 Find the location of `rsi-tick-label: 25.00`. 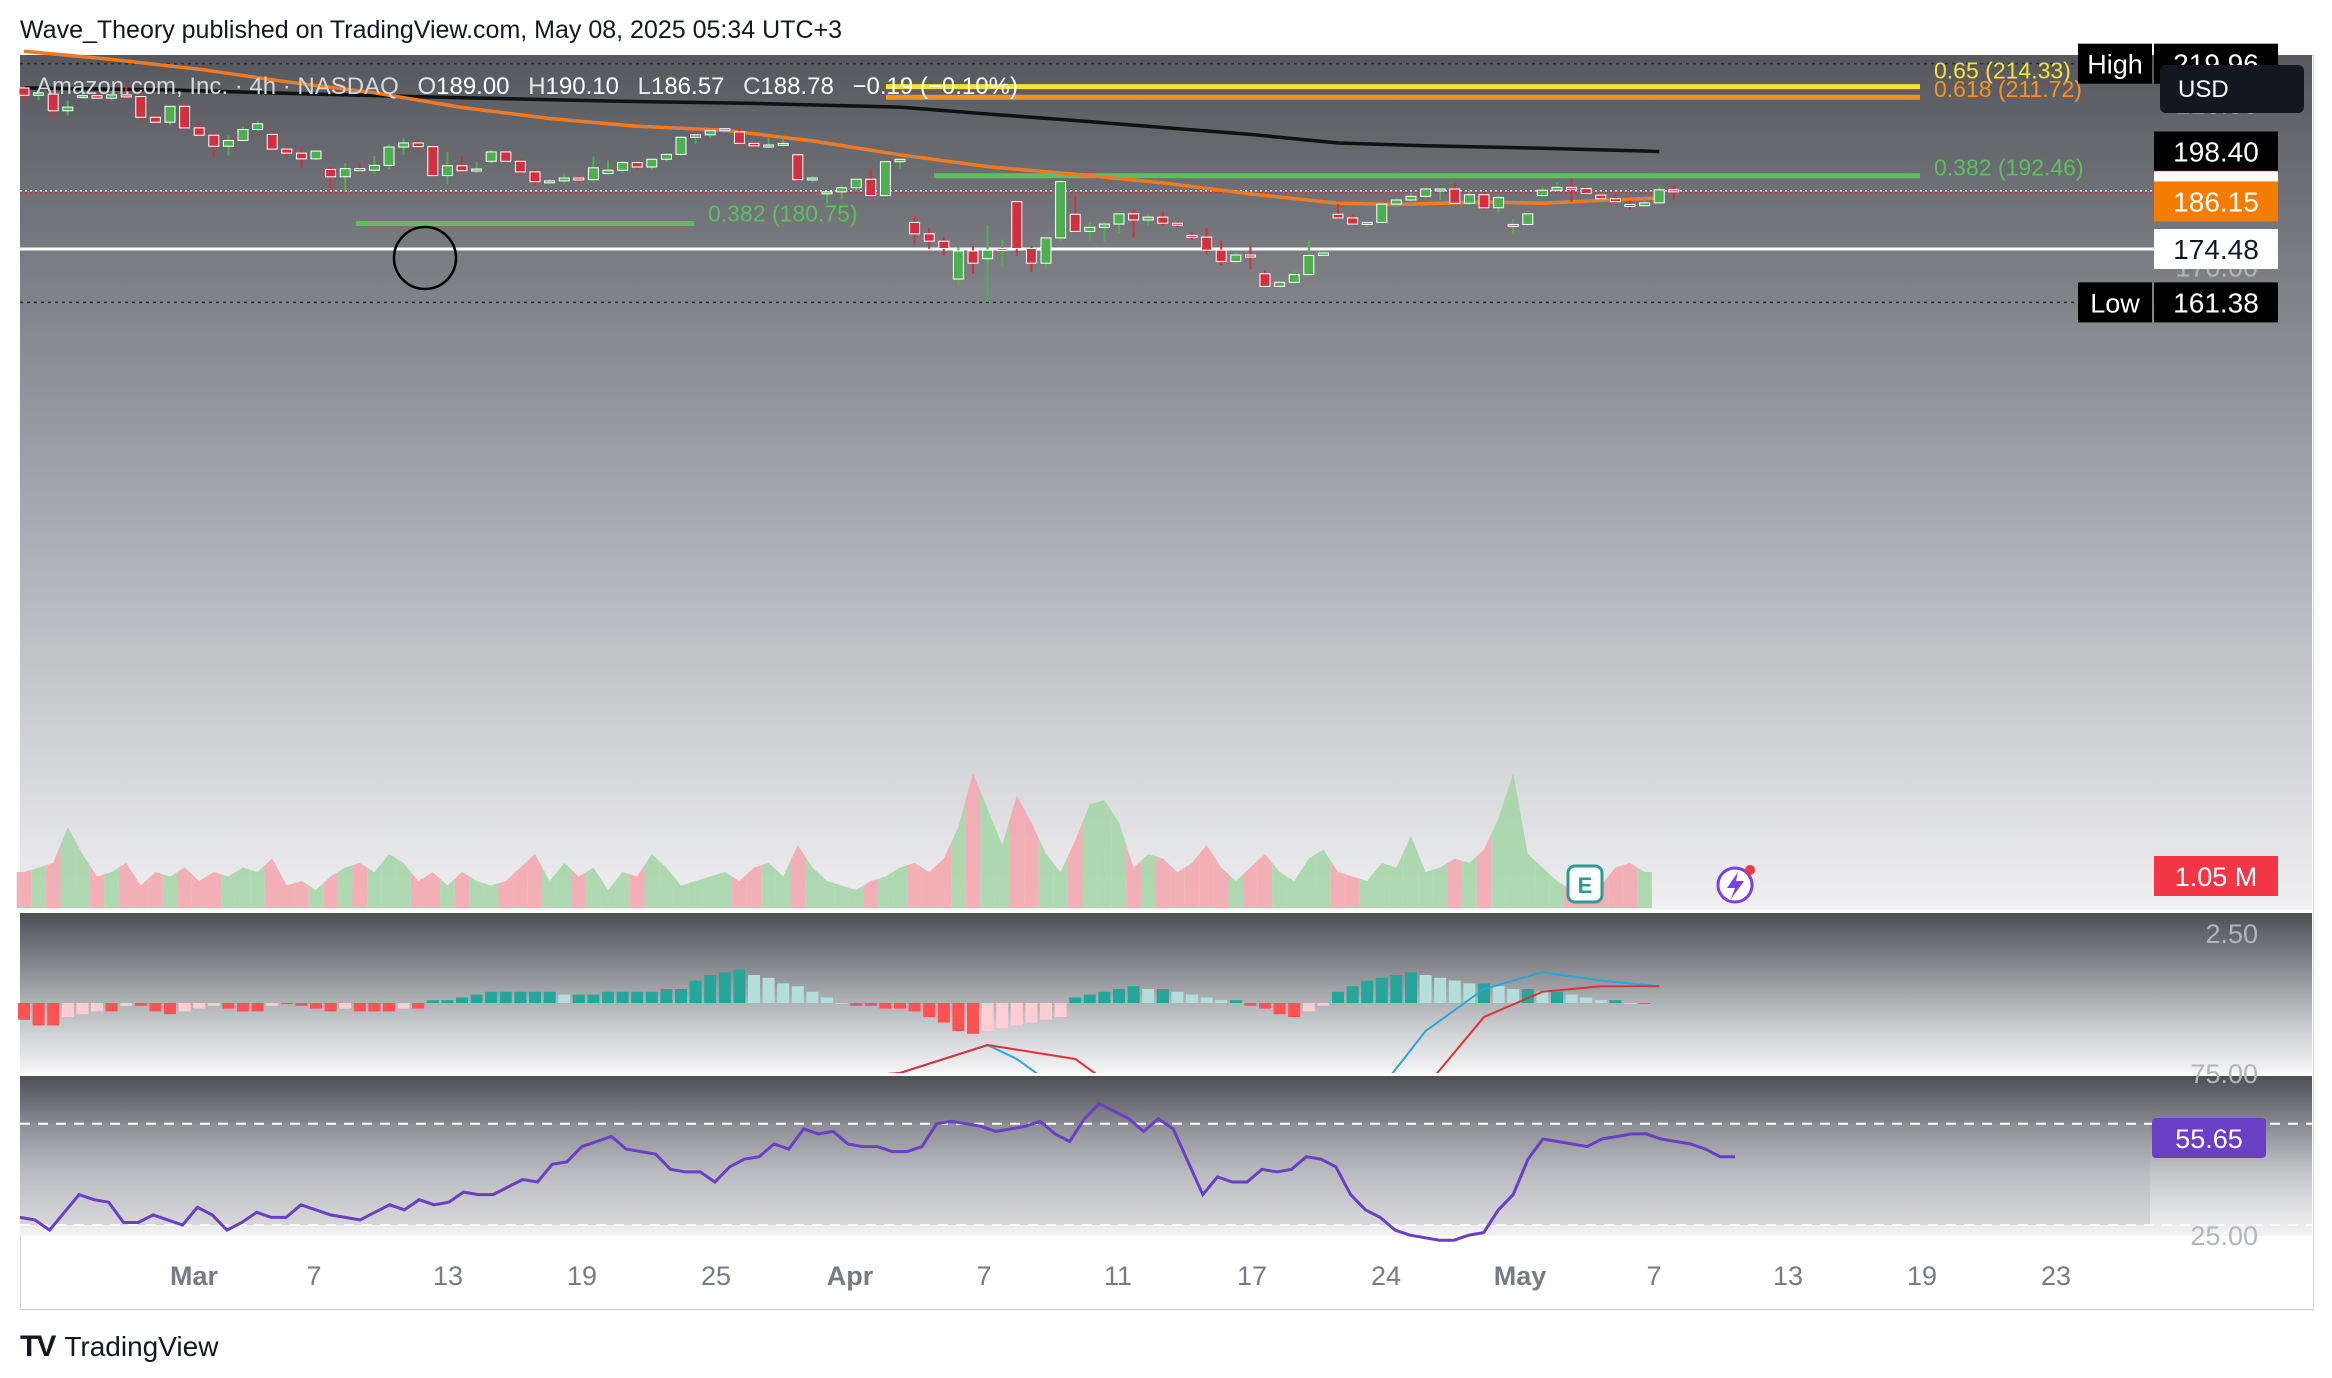

rsi-tick-label: 25.00 is located at coordinates (2224, 1236).